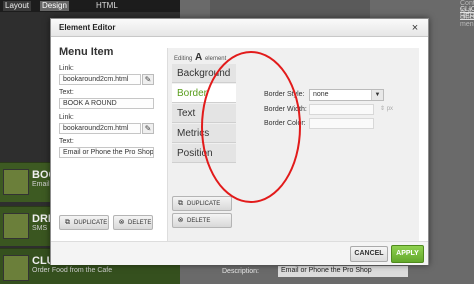 The height and width of the screenshot is (284, 474). I want to click on duplicate-element-button: ⧉ DUPLICATE, so click(202, 203).